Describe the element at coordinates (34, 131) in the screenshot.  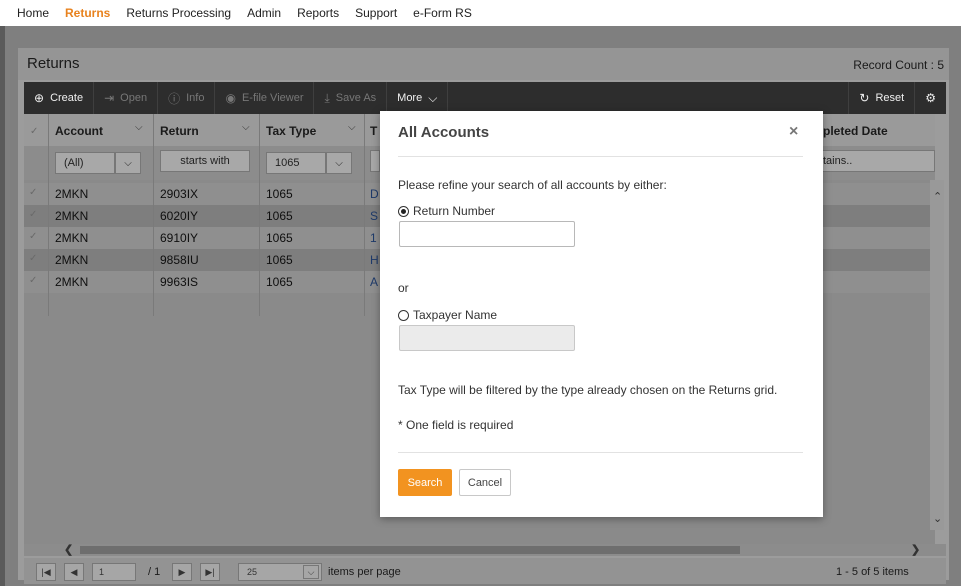
I see `select-all-checkbox: ✓` at that location.